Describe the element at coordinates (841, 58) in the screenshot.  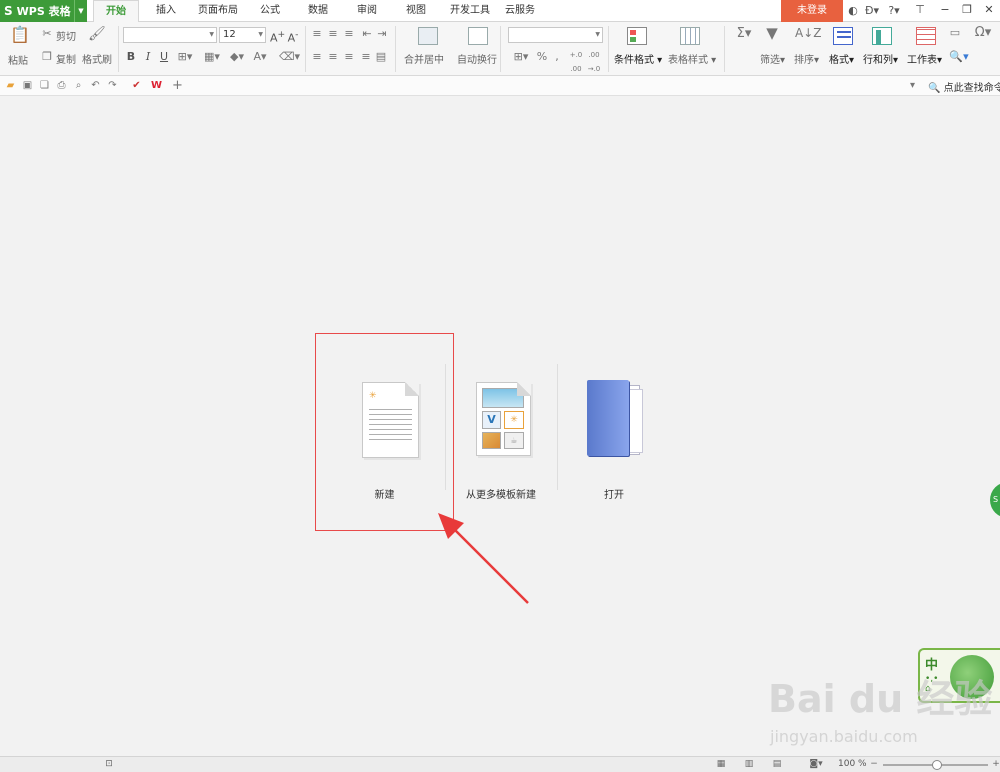
I see `format-button: 格式▾` at that location.